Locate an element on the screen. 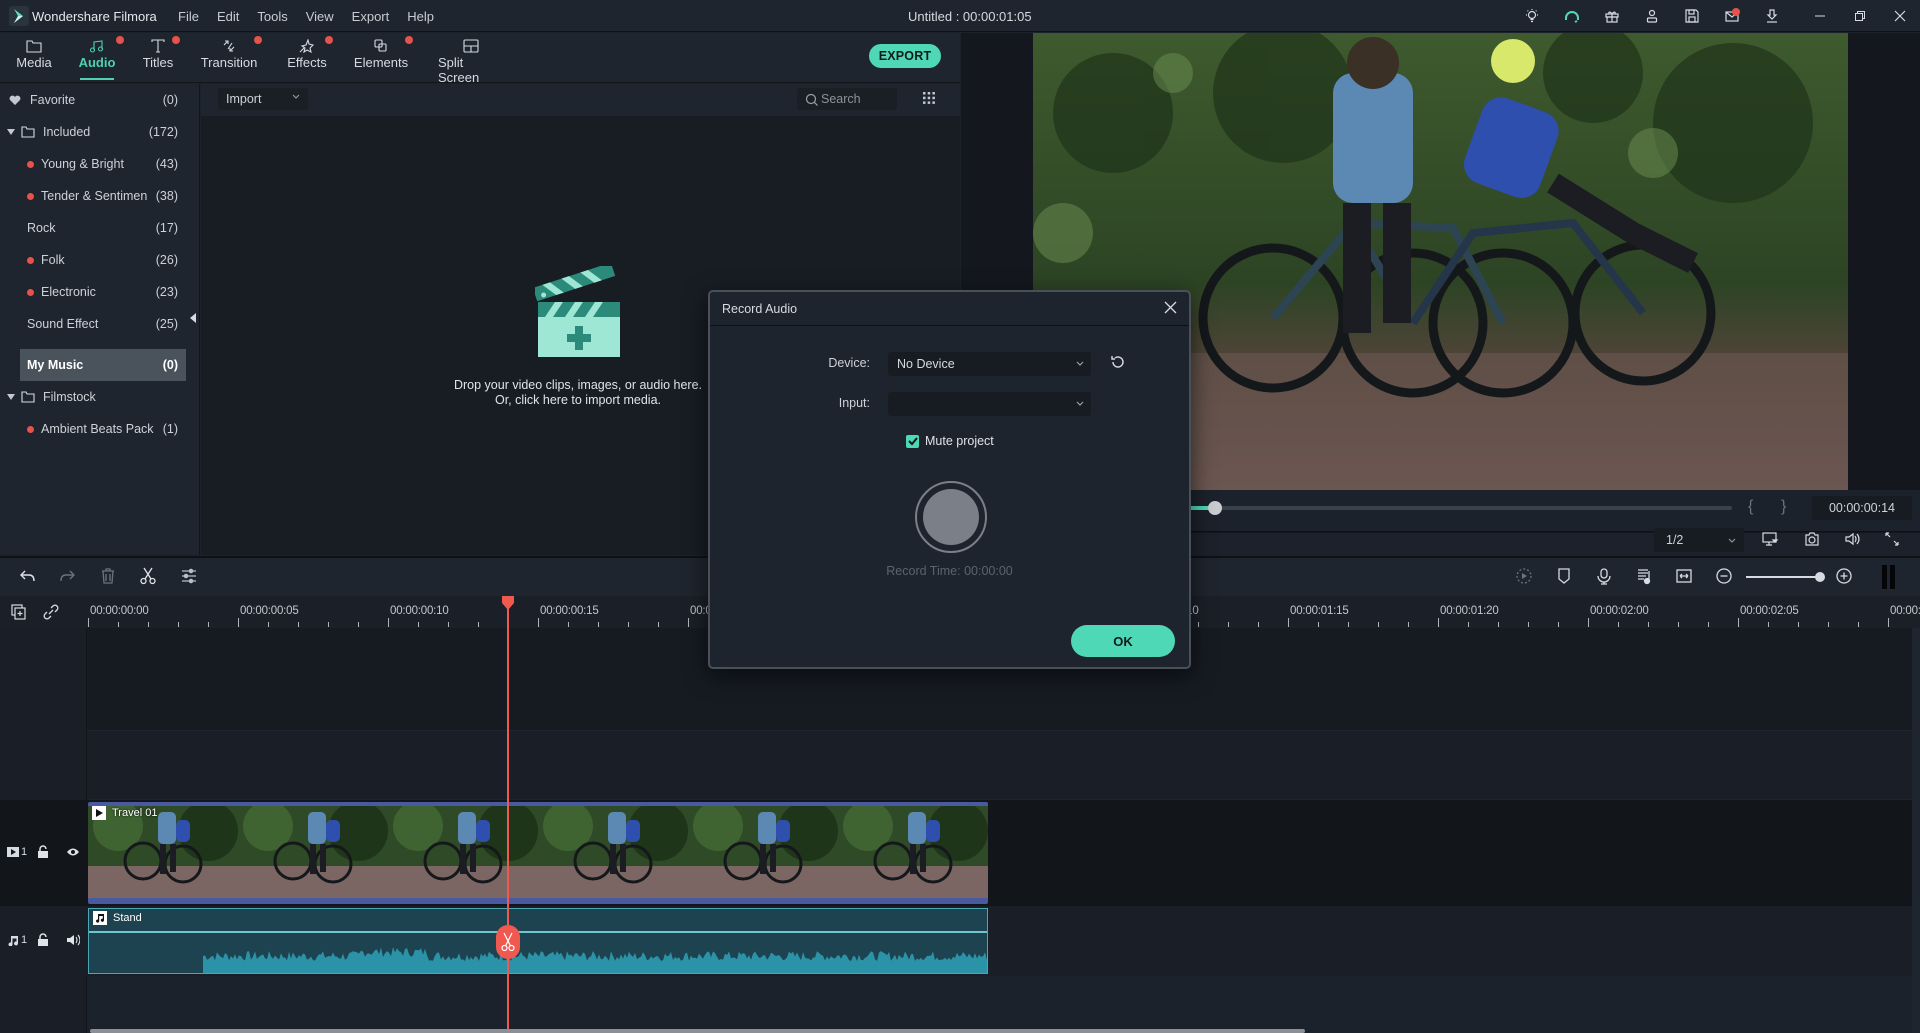  mark-out-button: } is located at coordinates (1783, 507).